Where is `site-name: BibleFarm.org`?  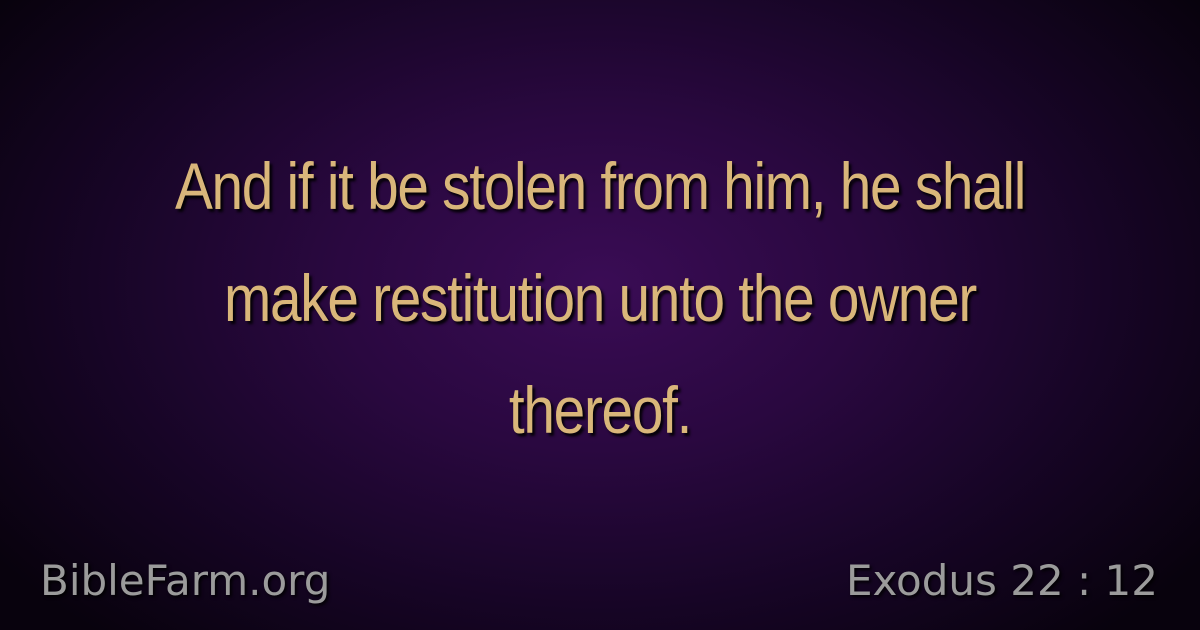
site-name: BibleFarm.org is located at coordinates (185, 580).